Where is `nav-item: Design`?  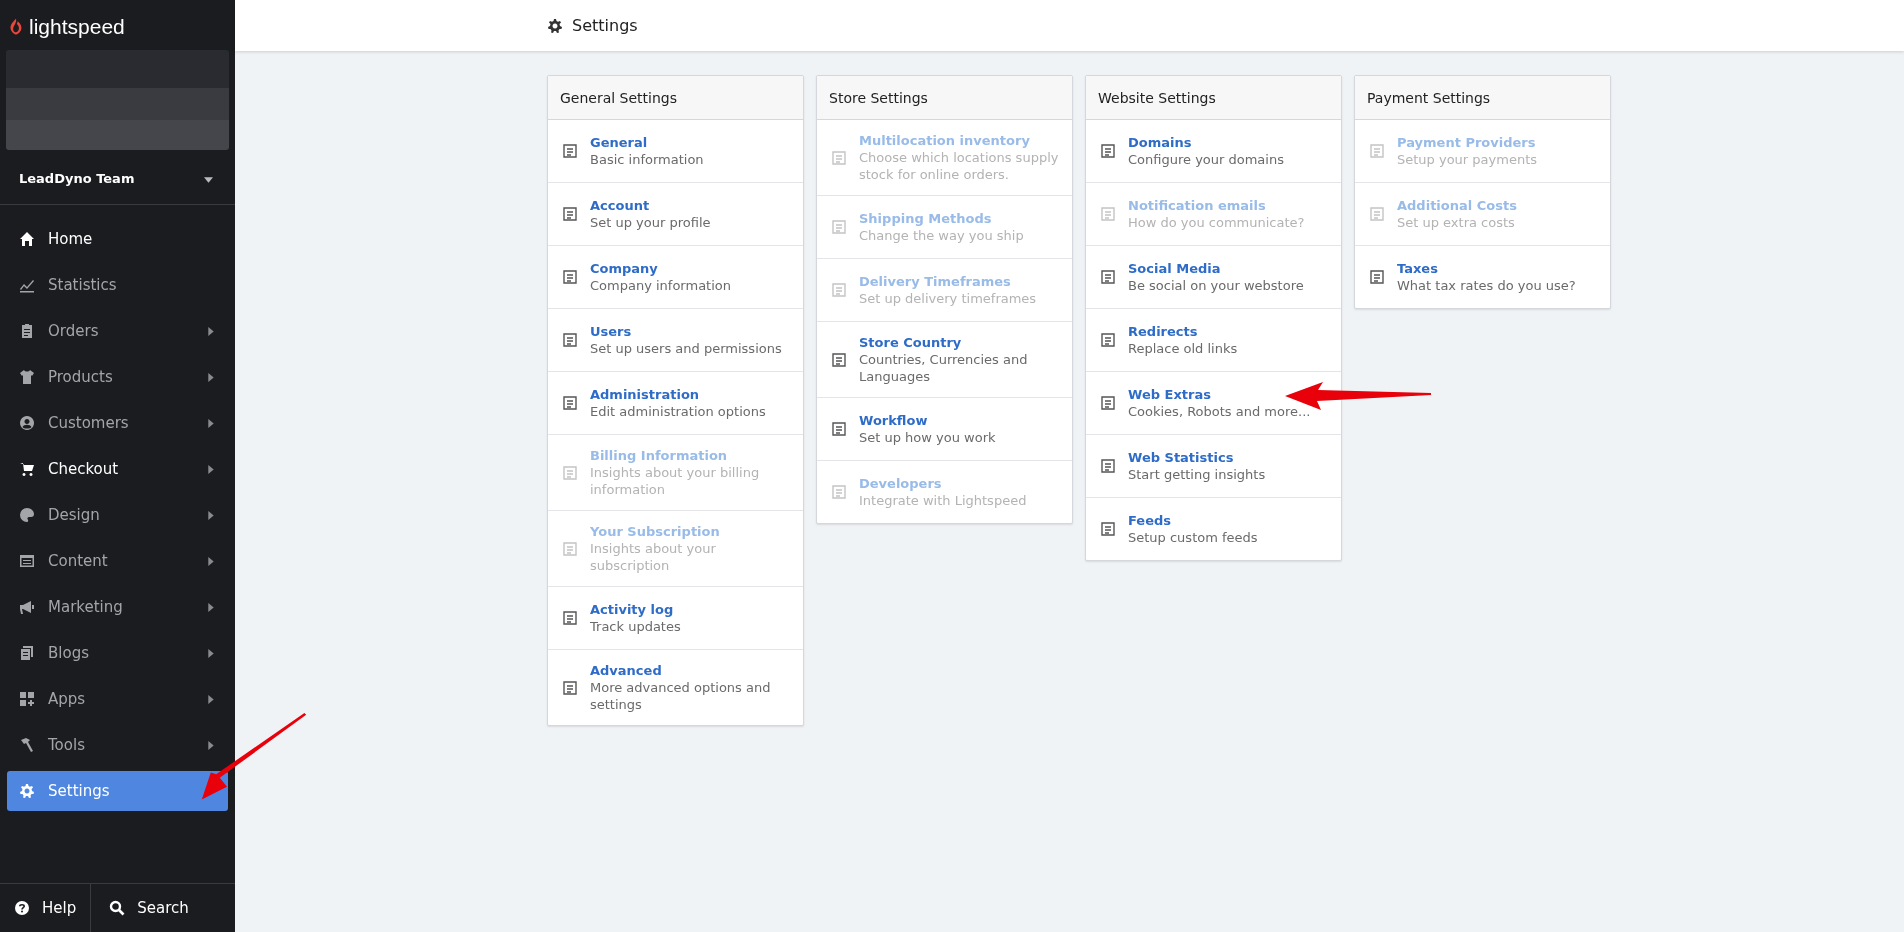
nav-item: Design is located at coordinates (117, 515).